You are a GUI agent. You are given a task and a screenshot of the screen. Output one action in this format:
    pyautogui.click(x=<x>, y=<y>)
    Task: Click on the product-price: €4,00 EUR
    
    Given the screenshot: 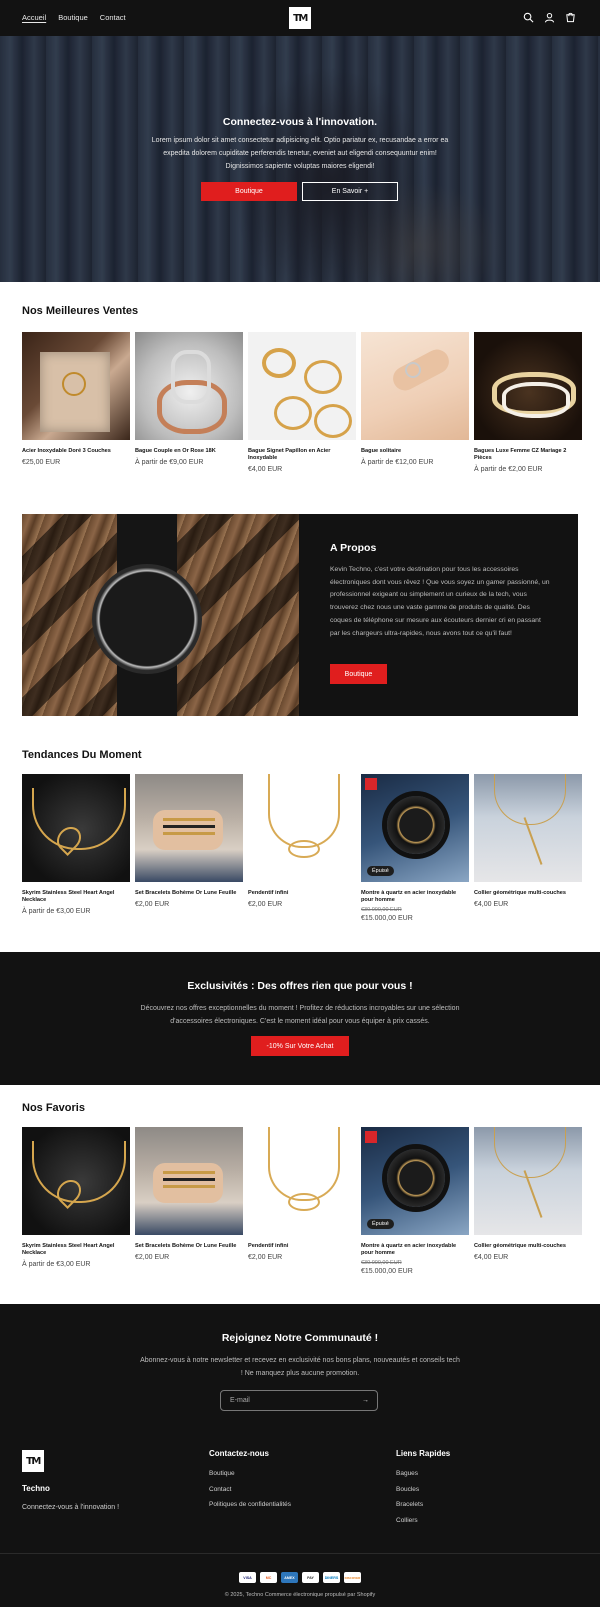 What is the action you would take?
    pyautogui.click(x=491, y=904)
    